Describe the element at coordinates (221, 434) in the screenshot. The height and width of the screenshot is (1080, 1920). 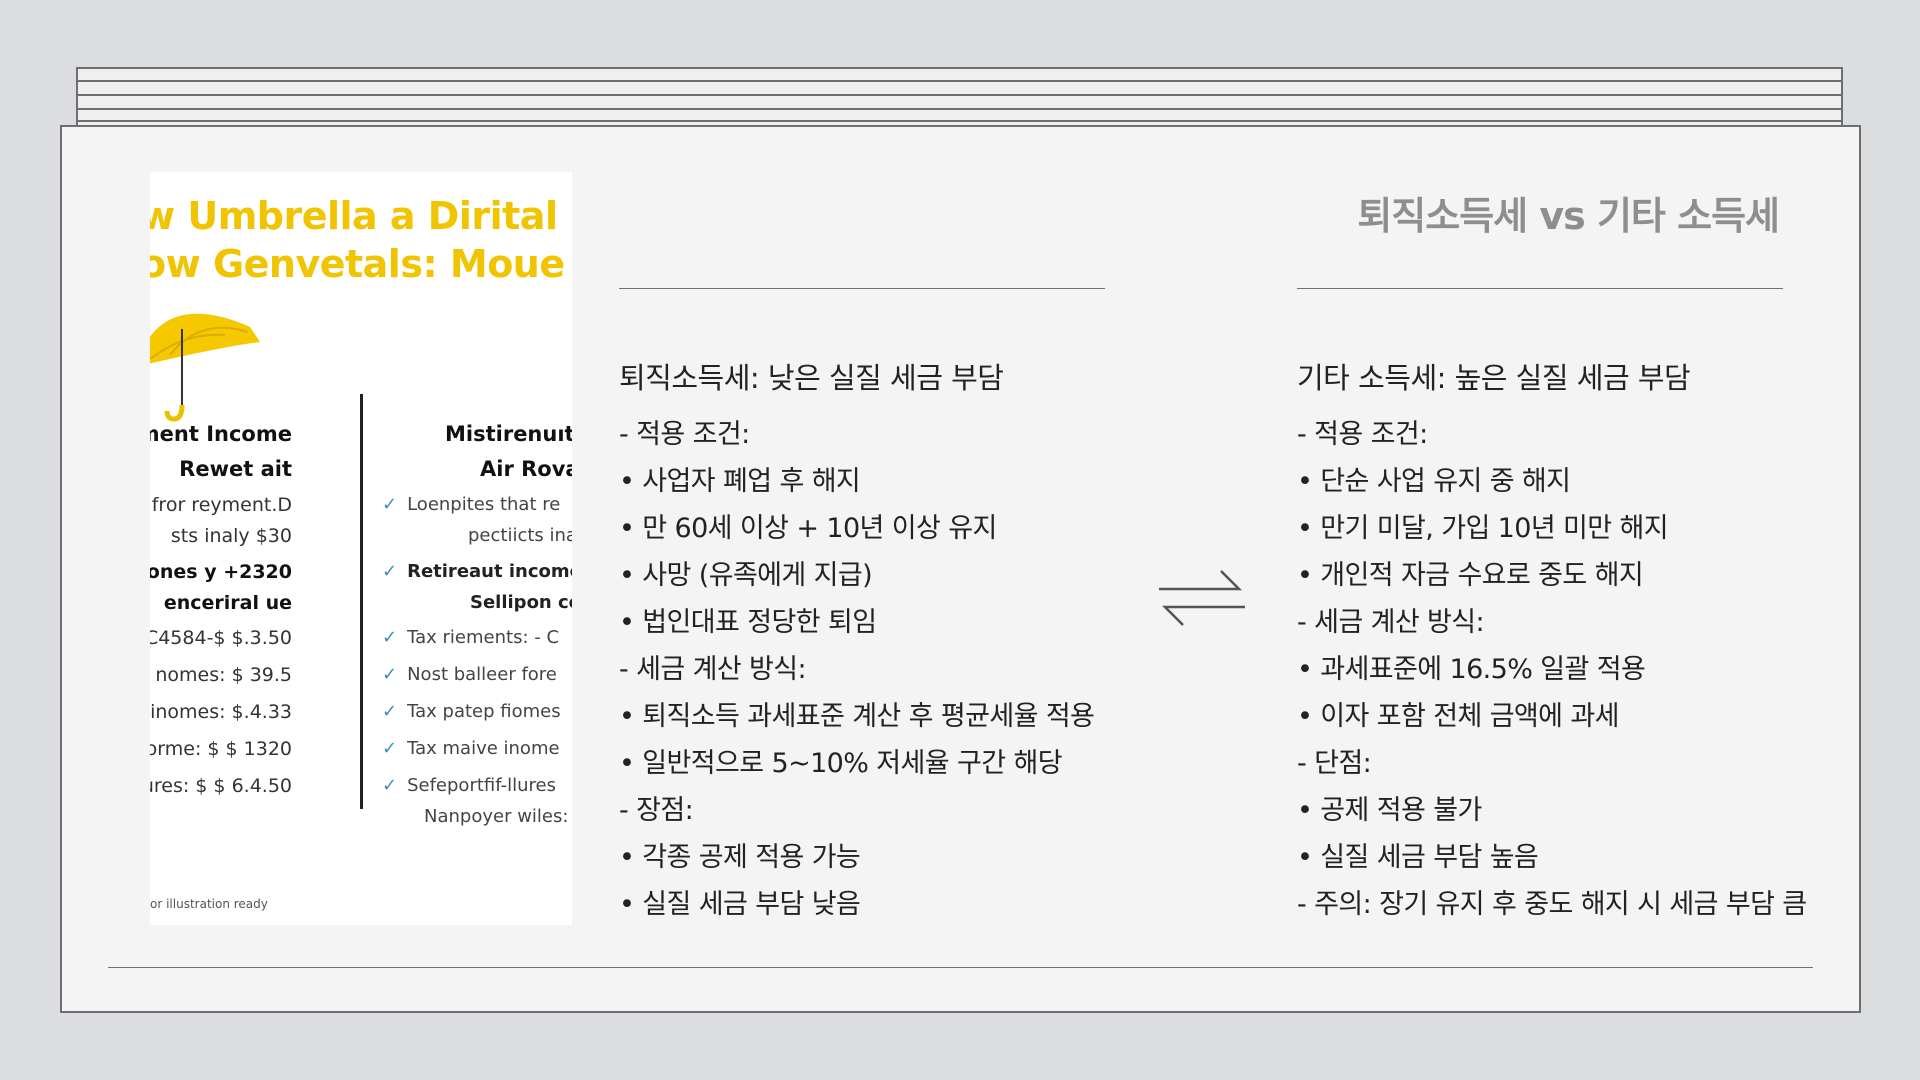
I see `illustration-left-item: ment Income` at that location.